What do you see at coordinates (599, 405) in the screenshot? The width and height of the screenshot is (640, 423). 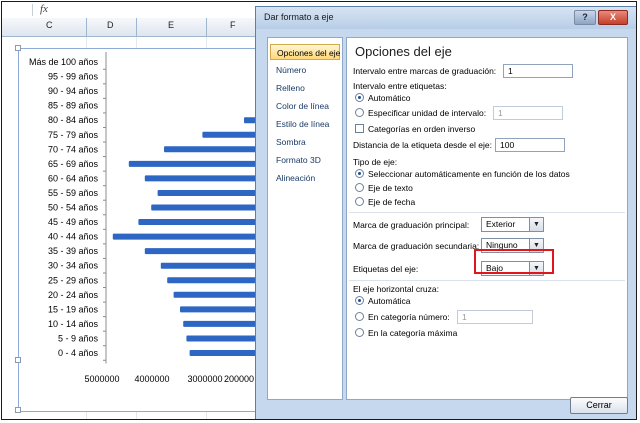 I see `cerrar-button: Cerrar` at bounding box center [599, 405].